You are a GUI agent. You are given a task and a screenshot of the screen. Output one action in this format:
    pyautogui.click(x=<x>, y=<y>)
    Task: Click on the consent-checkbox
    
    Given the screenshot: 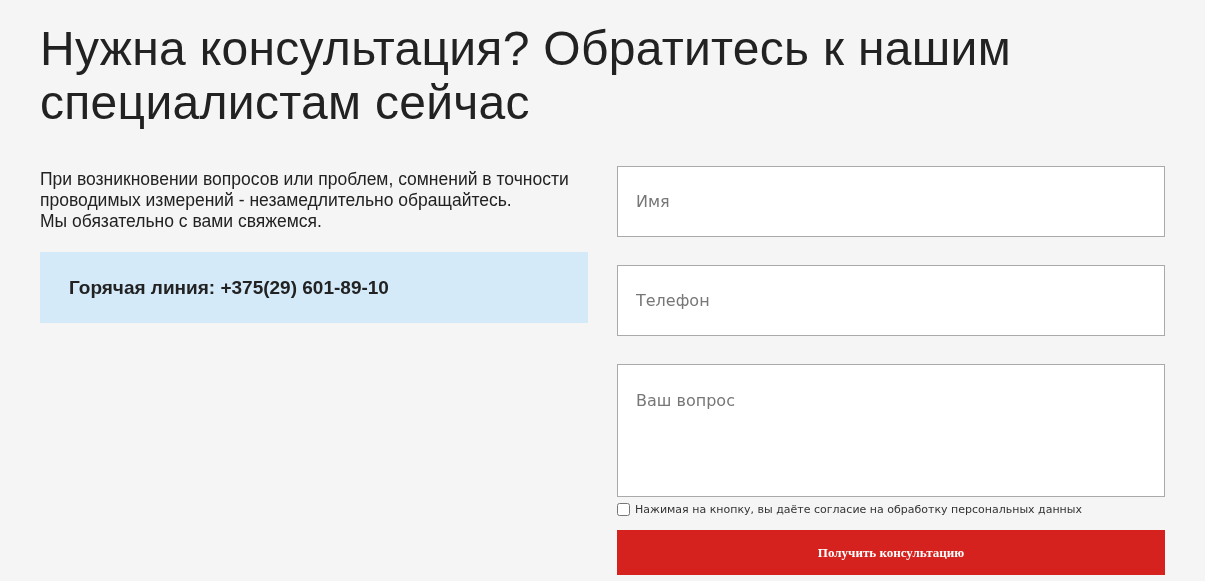 What is the action you would take?
    pyautogui.click(x=623, y=509)
    